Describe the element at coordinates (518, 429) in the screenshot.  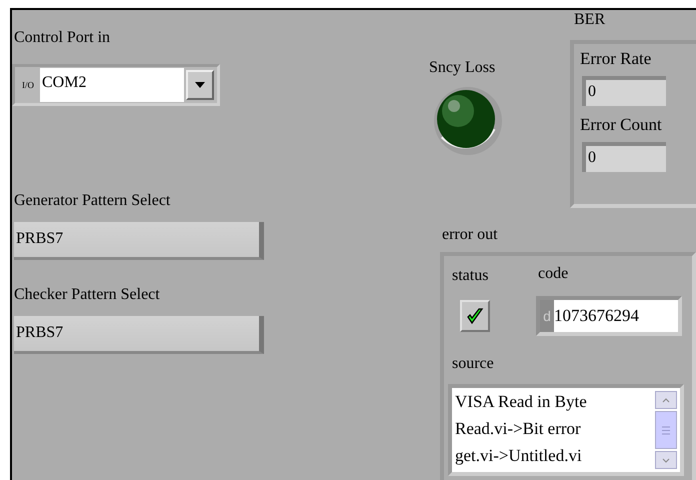
I see `source-text: Read.vi->Bit error` at that location.